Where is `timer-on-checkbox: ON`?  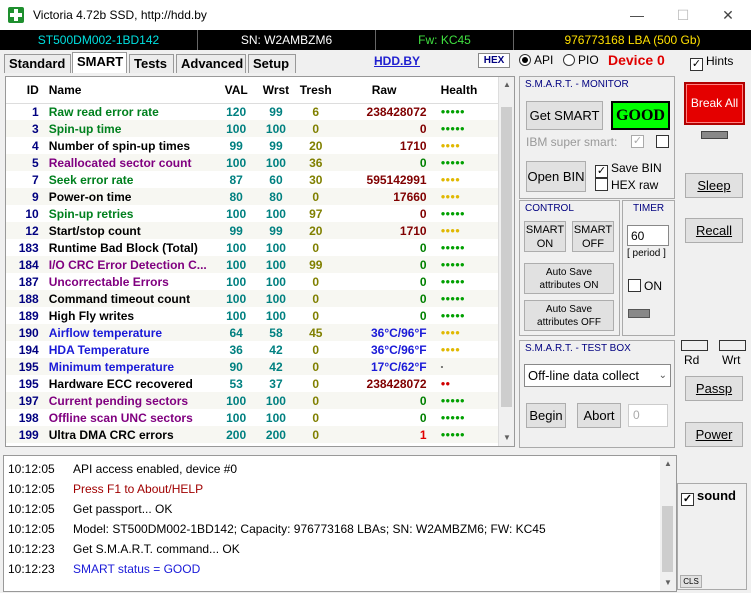 timer-on-checkbox: ON is located at coordinates (645, 286).